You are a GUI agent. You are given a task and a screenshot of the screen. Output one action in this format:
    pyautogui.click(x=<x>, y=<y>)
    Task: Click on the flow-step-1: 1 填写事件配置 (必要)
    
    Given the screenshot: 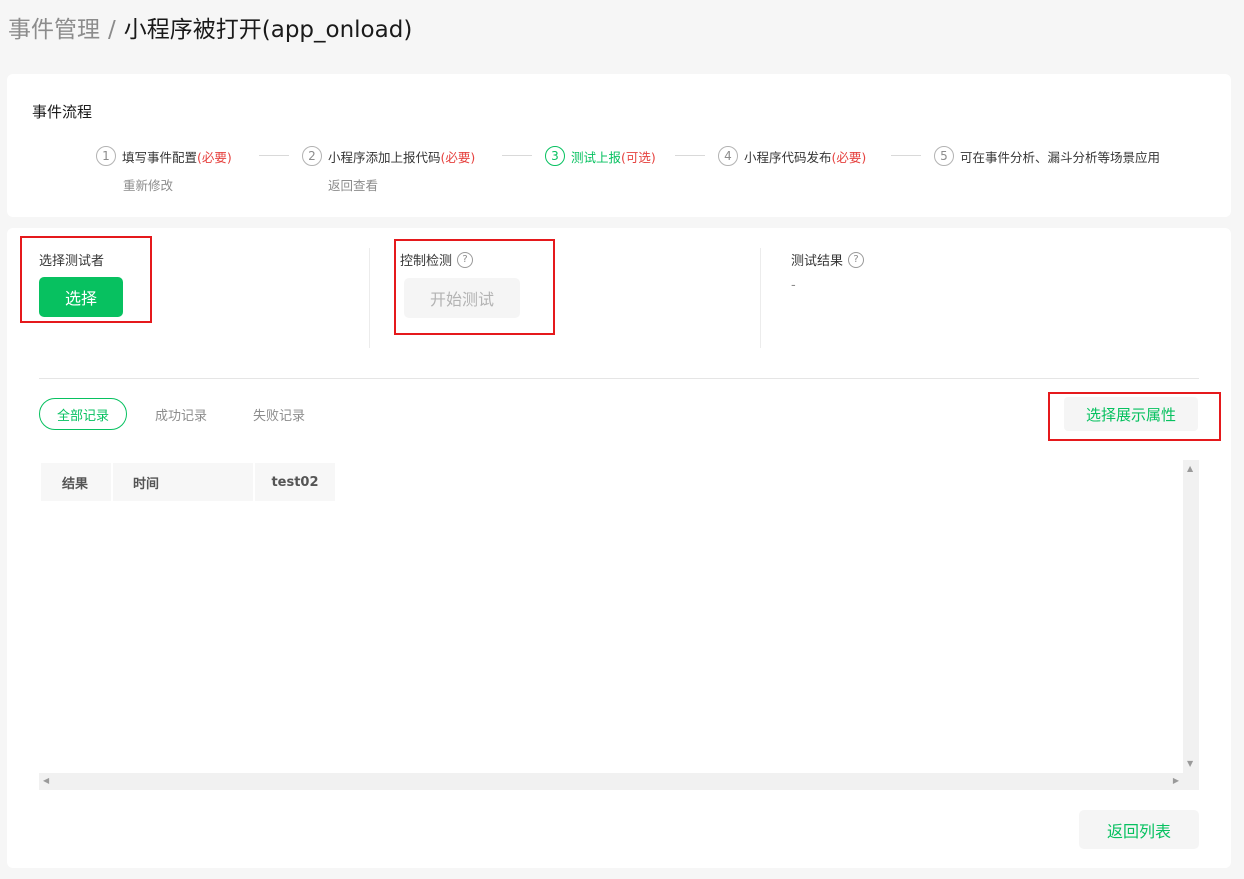 What is the action you would take?
    pyautogui.click(x=164, y=156)
    